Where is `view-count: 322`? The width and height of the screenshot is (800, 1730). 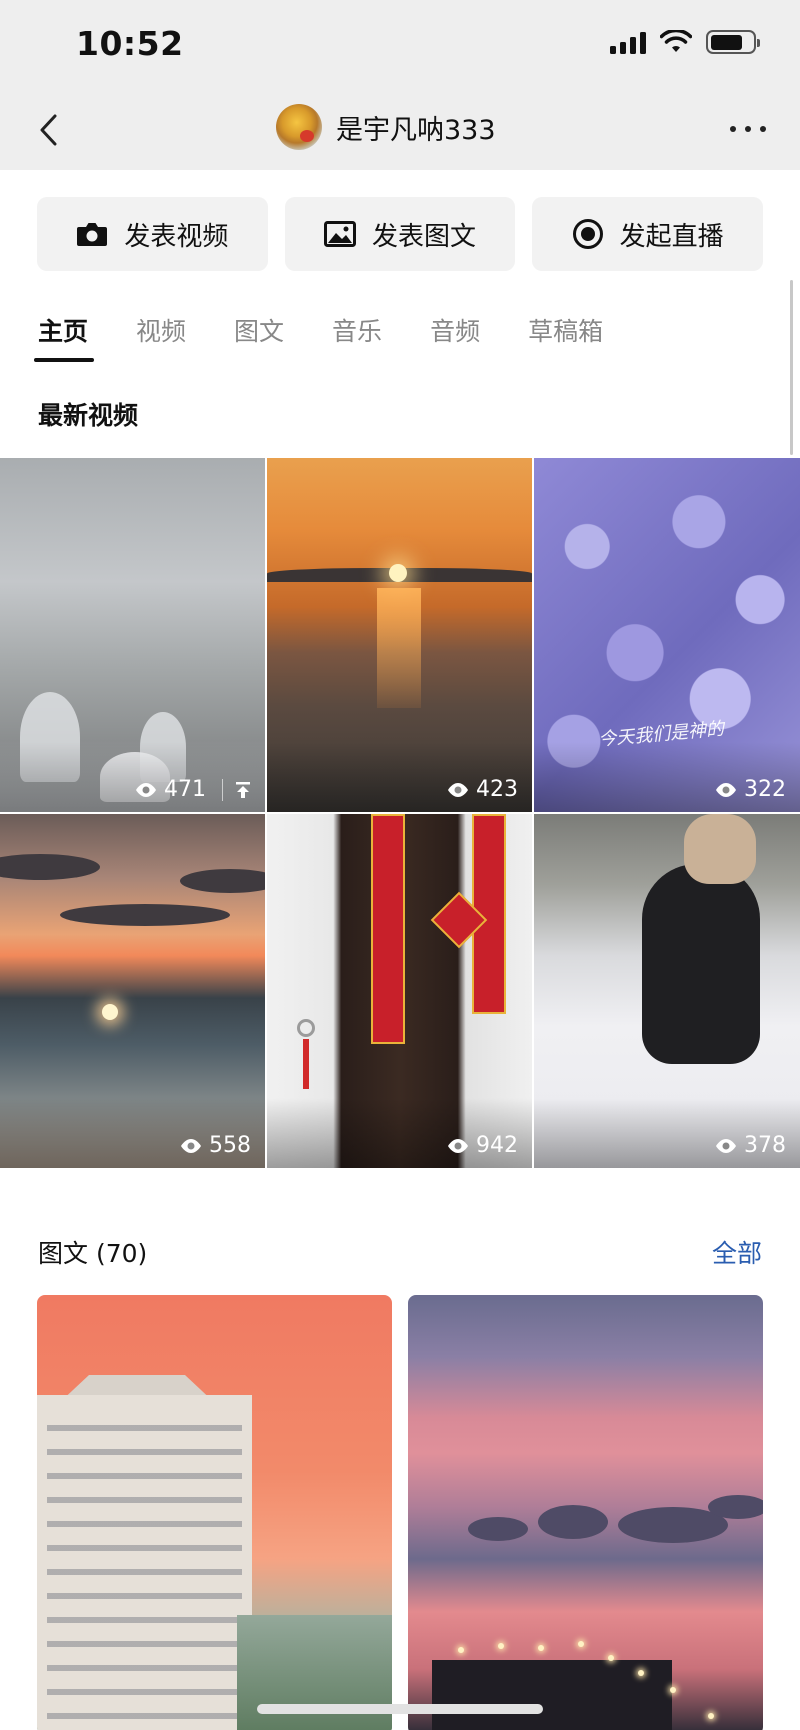 view-count: 322 is located at coordinates (750, 789).